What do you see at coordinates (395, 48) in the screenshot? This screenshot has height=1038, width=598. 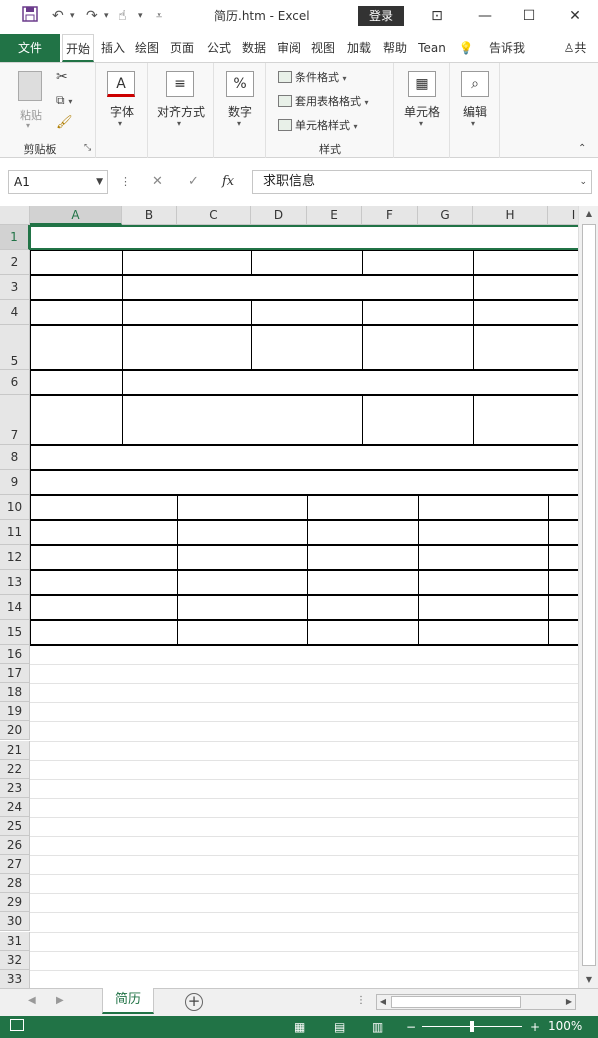 I see `tab-help: 帮助` at bounding box center [395, 48].